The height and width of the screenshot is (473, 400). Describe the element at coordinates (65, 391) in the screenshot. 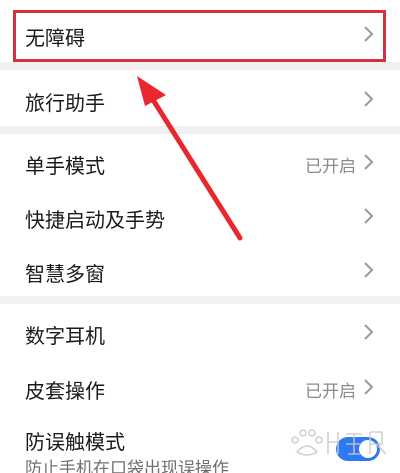

I see `settings-item-label: 皮套操作` at that location.